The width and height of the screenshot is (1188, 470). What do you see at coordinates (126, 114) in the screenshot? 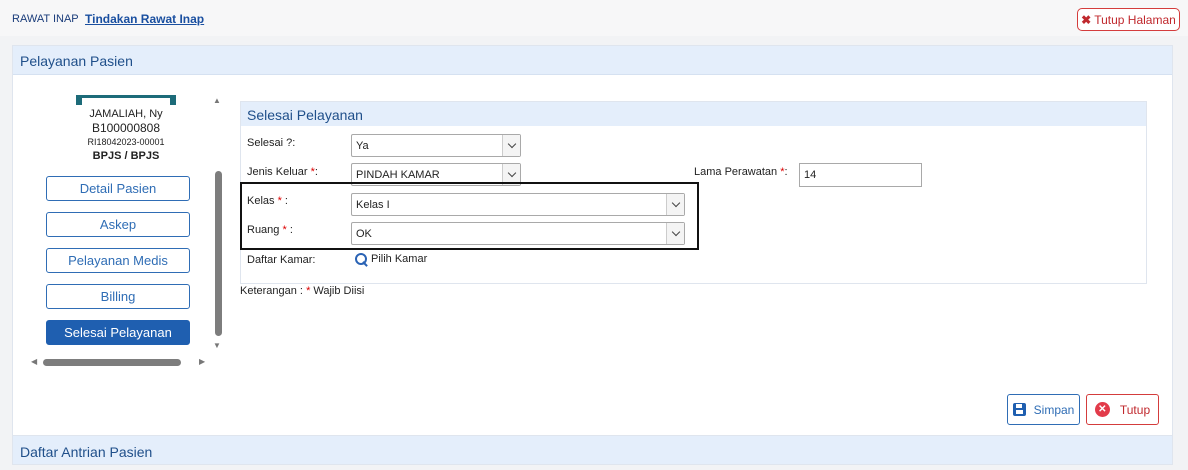
I see `patient-name: JAMALIAH, Ny` at bounding box center [126, 114].